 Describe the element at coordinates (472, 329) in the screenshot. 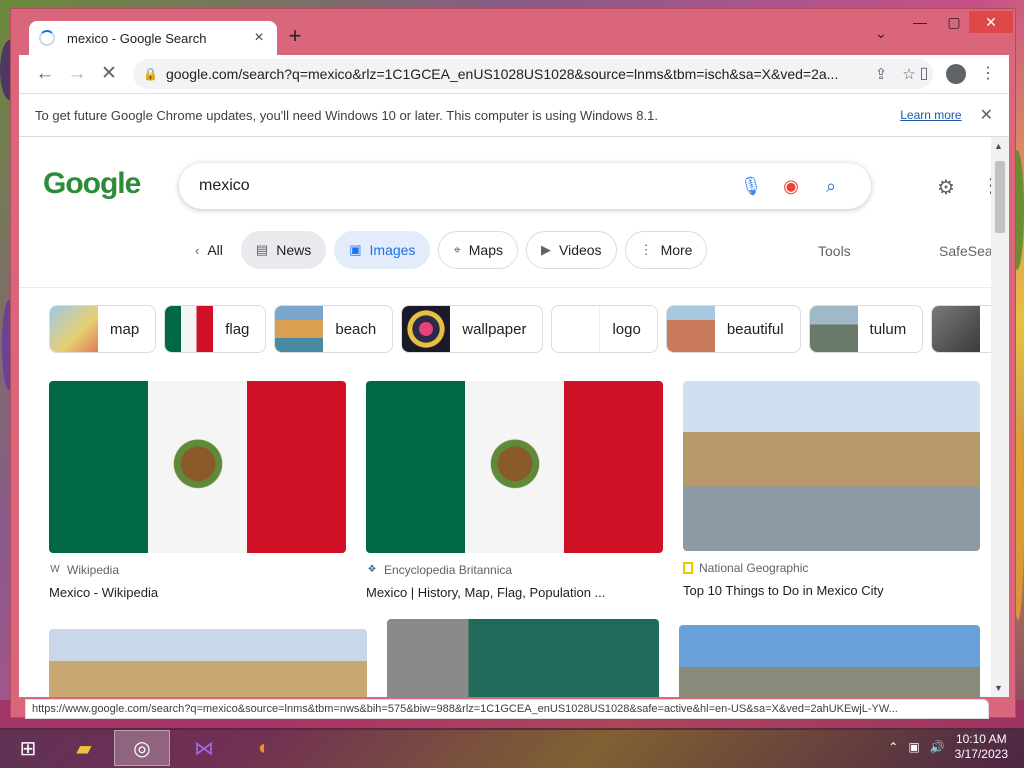

I see `chip-wallpaper: wallpaper` at that location.